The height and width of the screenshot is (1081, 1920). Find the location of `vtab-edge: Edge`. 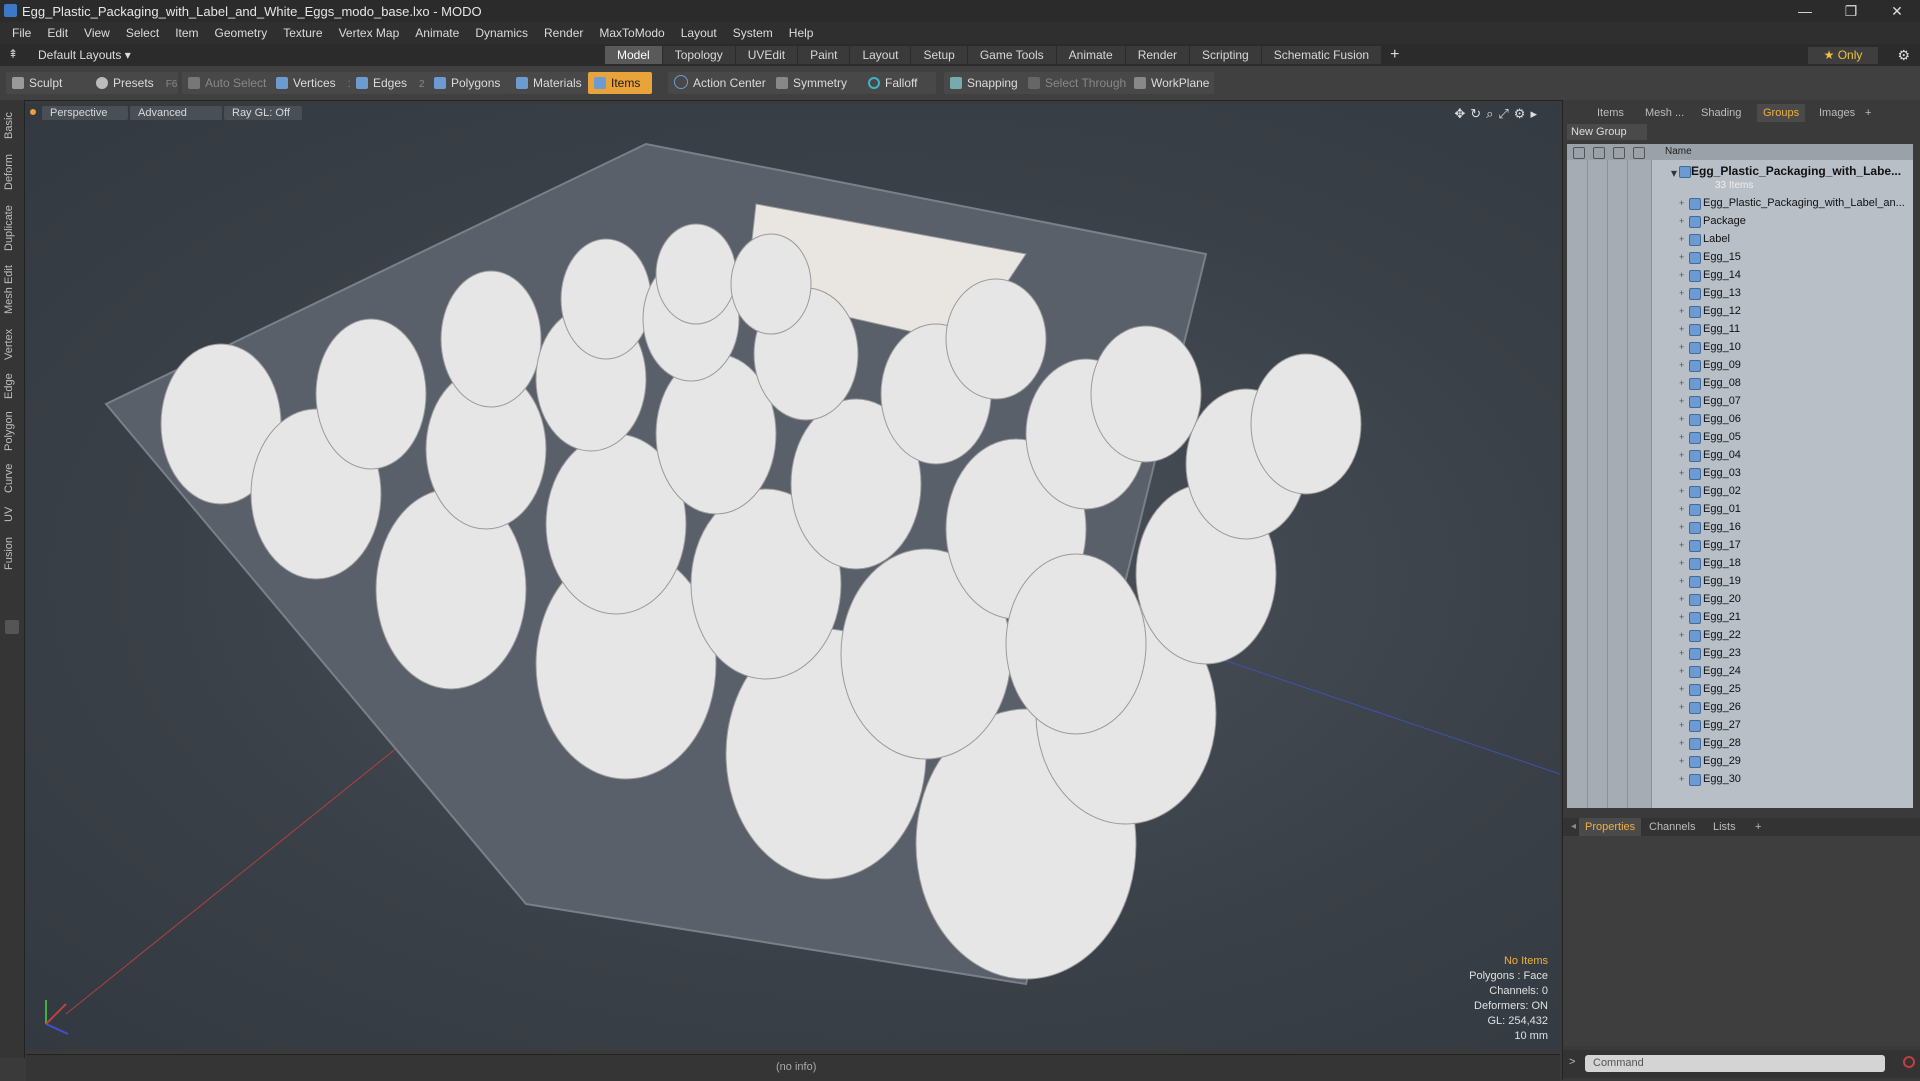

vtab-edge: Edge is located at coordinates (12, 386).